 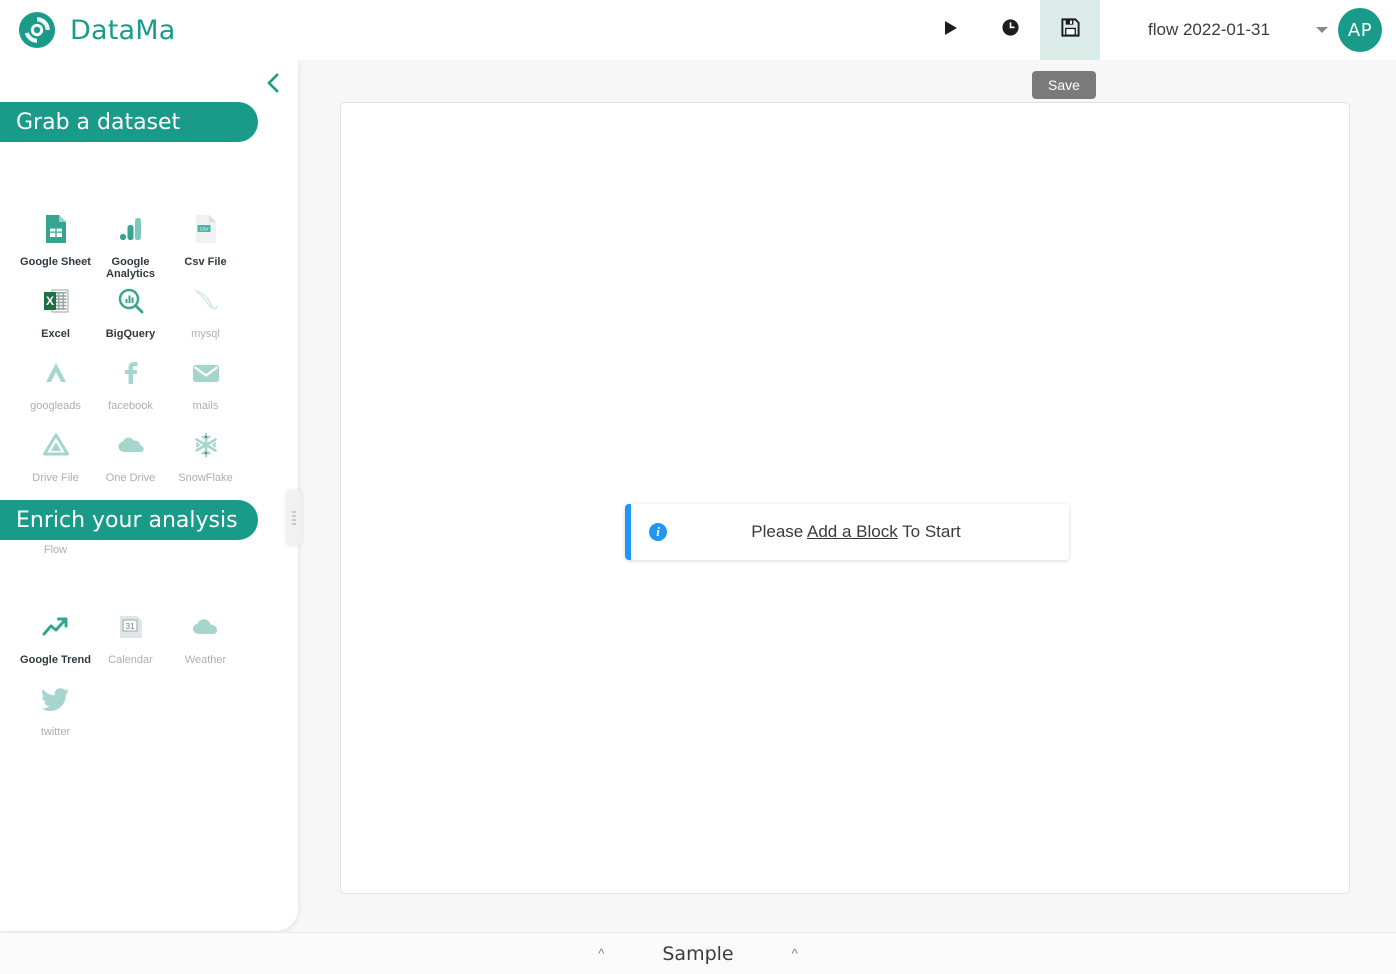 What do you see at coordinates (55, 550) in the screenshot?
I see `sidebar-item-label: Flow` at bounding box center [55, 550].